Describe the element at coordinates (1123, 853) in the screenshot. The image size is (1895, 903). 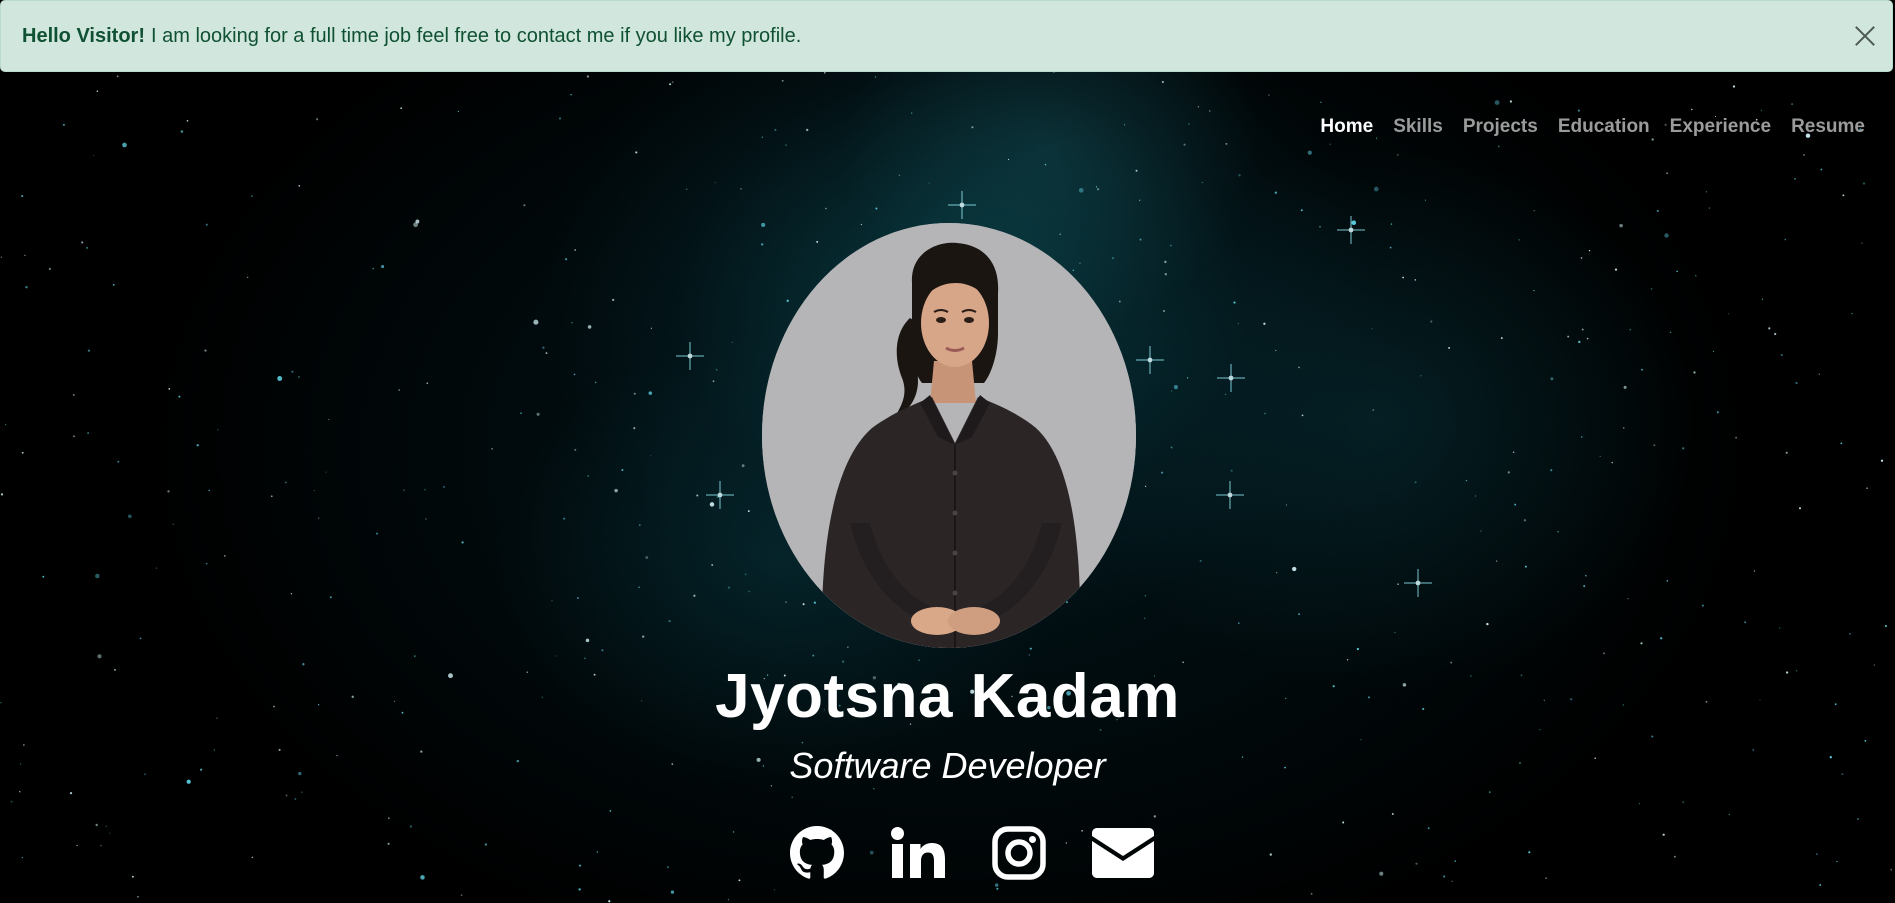
I see `email-icon` at that location.